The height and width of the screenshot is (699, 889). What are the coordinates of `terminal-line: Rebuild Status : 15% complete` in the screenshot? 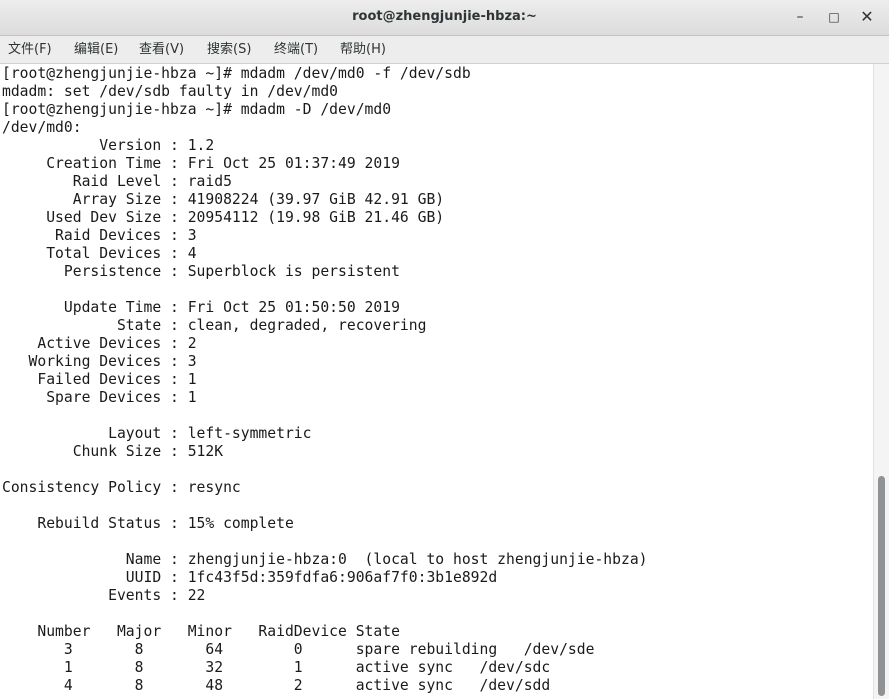 It's located at (148, 523).